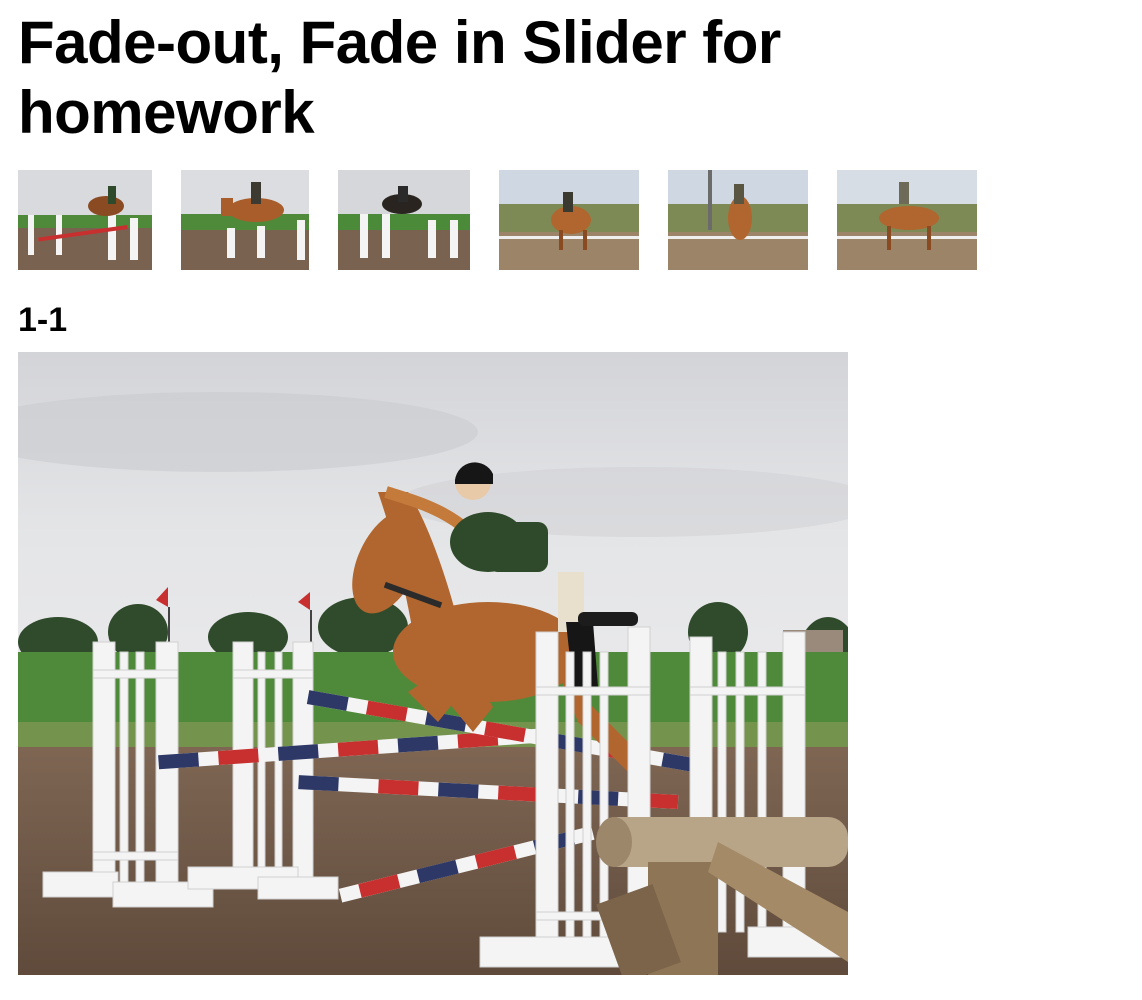 Image resolution: width=1142 pixels, height=1000 pixels. I want to click on slide-caption: 1-1, so click(43, 320).